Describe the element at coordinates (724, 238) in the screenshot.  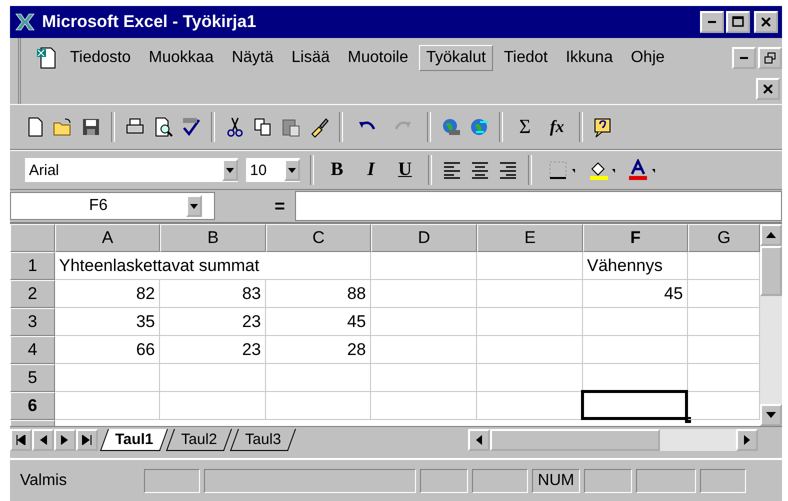
I see `column-header: G` at that location.